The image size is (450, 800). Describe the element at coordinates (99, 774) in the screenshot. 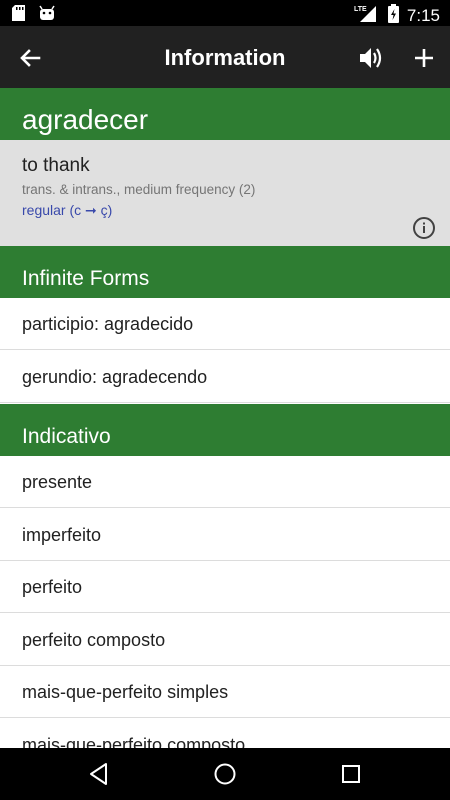

I see `nav-back-icon` at that location.